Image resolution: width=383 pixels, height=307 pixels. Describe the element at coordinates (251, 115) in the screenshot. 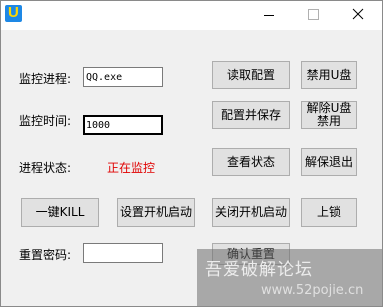

I see `save-config-button: 配置并保存` at that location.